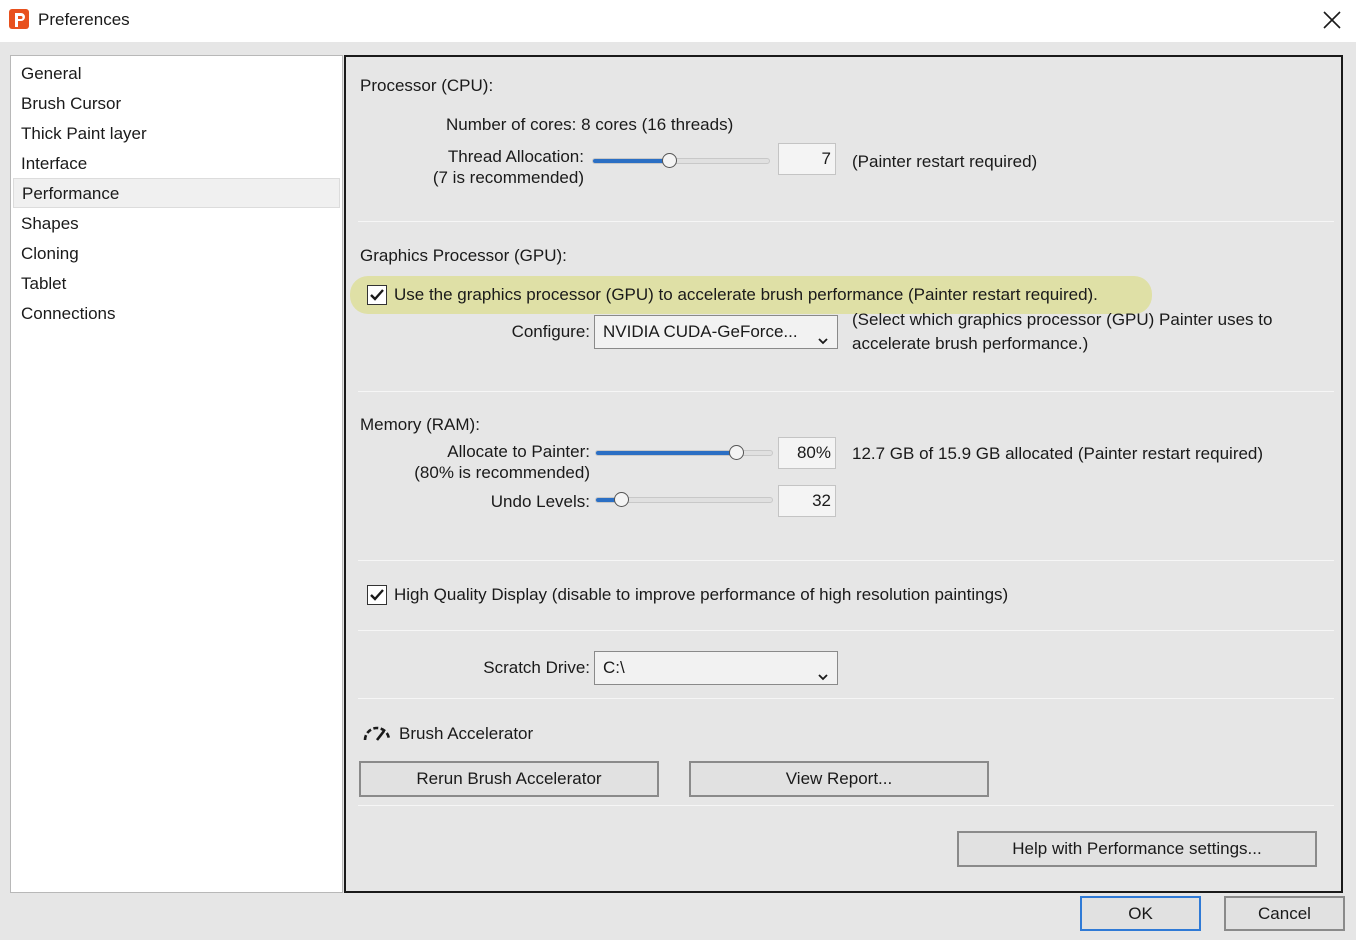 The width and height of the screenshot is (1356, 940). I want to click on thread-allocation-hint: (7 is recommended), so click(508, 177).